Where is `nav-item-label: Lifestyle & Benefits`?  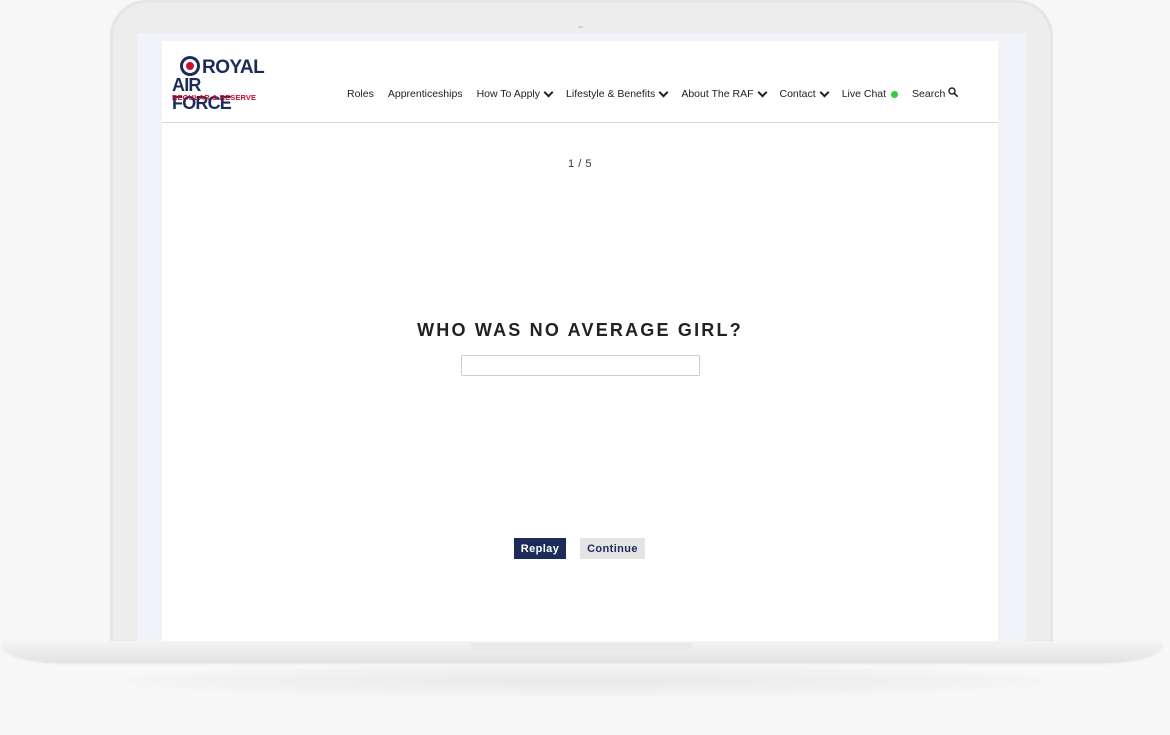
nav-item-label: Lifestyle & Benefits is located at coordinates (611, 94).